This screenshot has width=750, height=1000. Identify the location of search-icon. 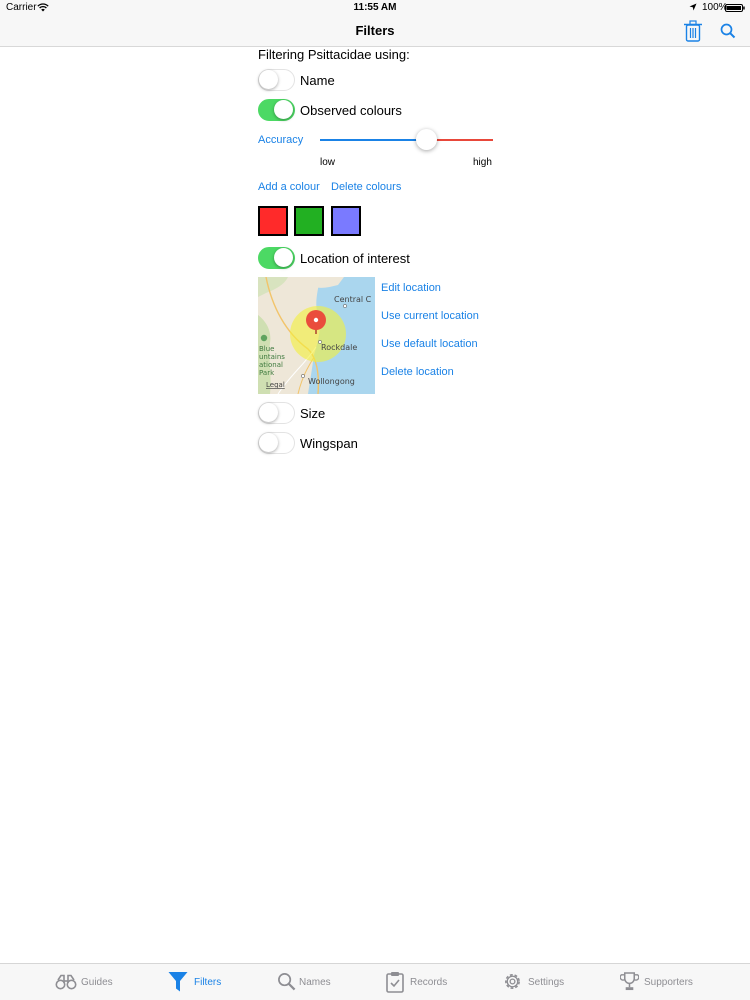
(728, 31).